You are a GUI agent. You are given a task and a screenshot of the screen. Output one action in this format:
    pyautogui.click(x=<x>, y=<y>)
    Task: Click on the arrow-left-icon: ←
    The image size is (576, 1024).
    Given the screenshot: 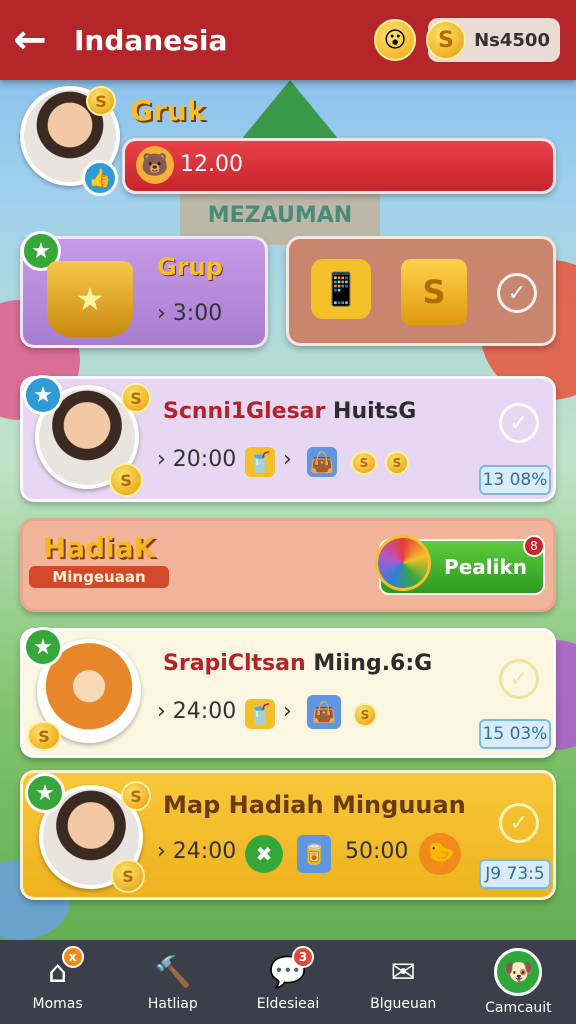 What is the action you would take?
    pyautogui.click(x=30, y=40)
    